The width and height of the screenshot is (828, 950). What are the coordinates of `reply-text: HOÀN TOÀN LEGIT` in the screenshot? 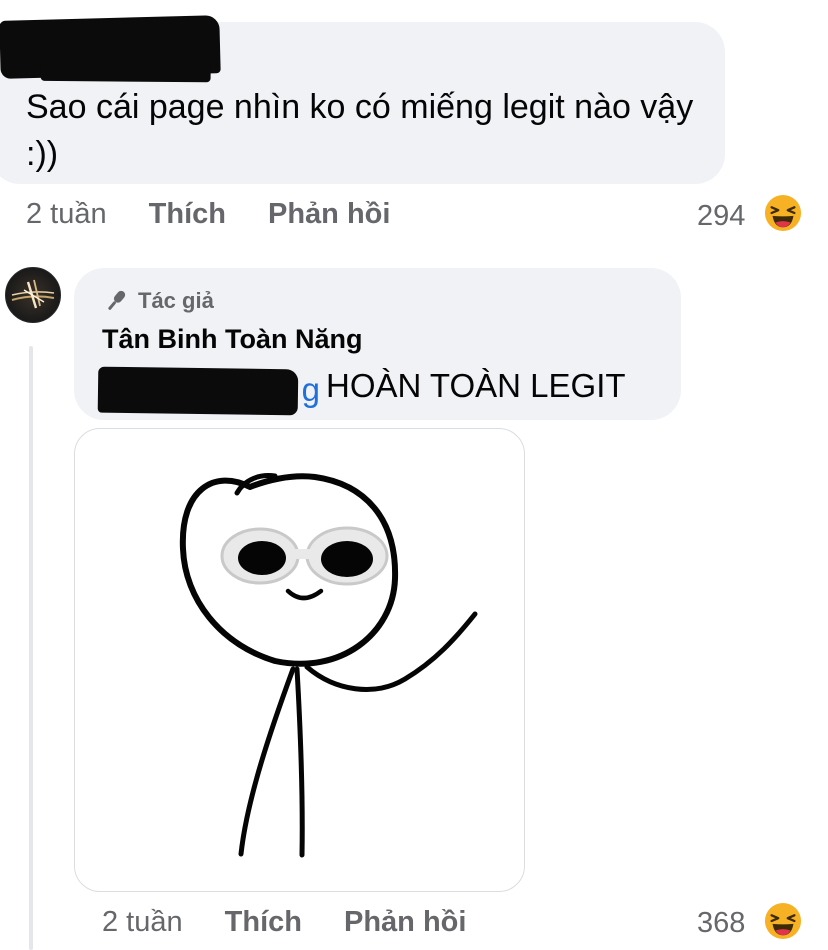 It's located at (476, 385).